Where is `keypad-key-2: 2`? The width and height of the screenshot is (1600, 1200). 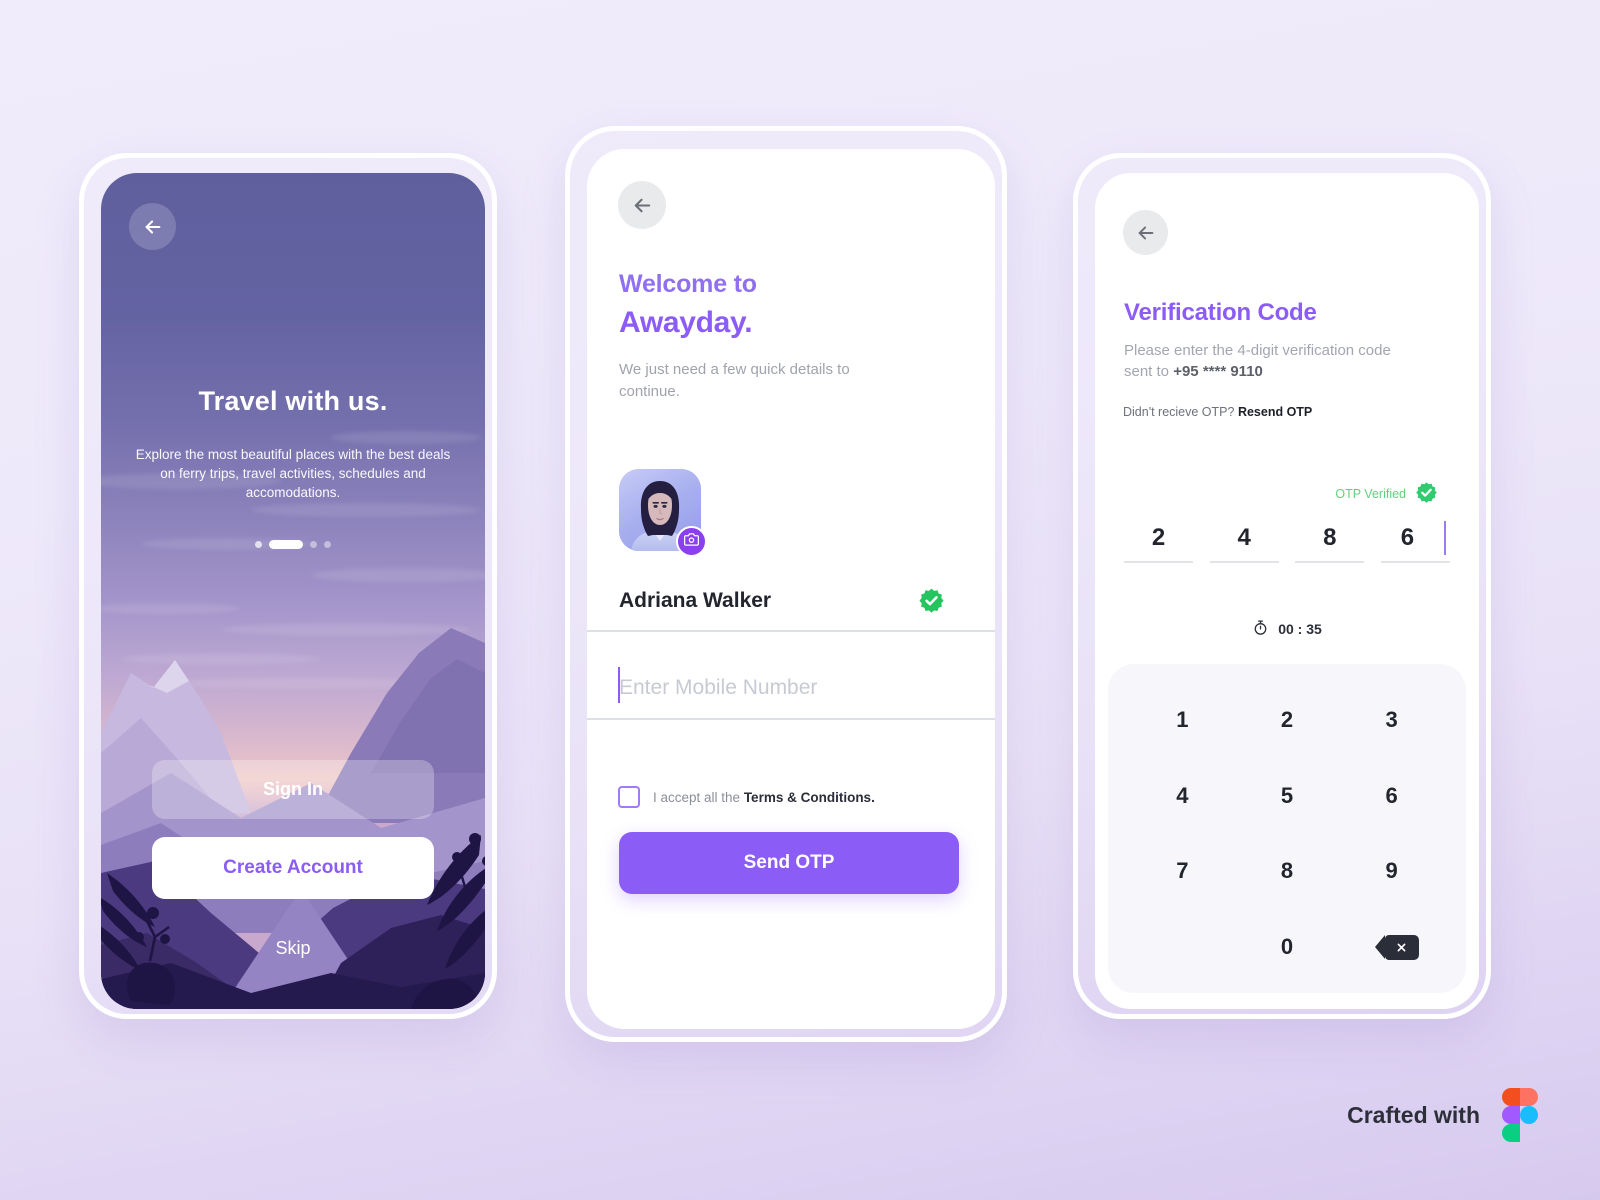 keypad-key-2: 2 is located at coordinates (1287, 720).